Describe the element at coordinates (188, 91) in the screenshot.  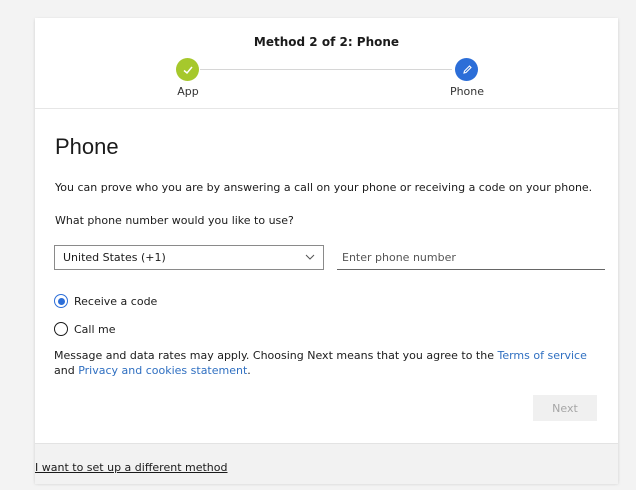
I see `step-label-app: App` at that location.